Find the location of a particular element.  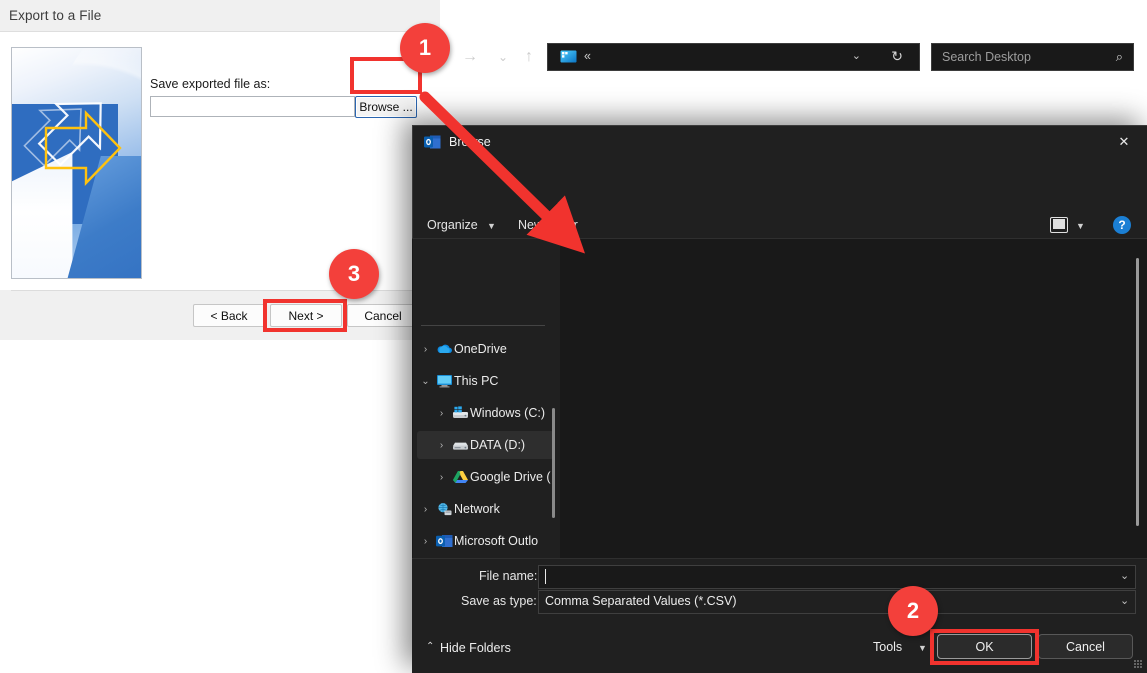

save-as-type-label: Save as type: is located at coordinates (499, 601).